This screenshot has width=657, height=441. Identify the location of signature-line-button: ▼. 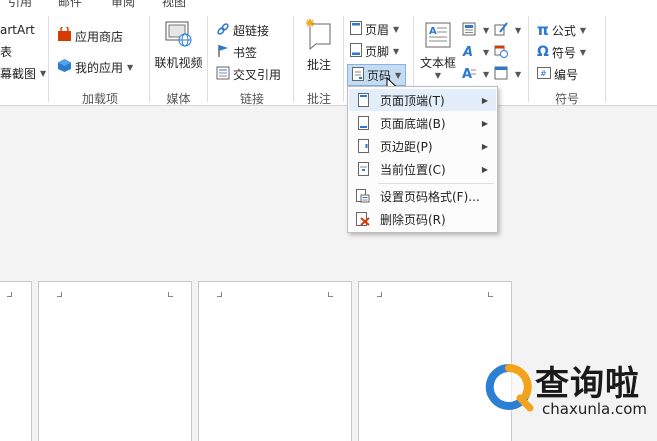
(507, 30).